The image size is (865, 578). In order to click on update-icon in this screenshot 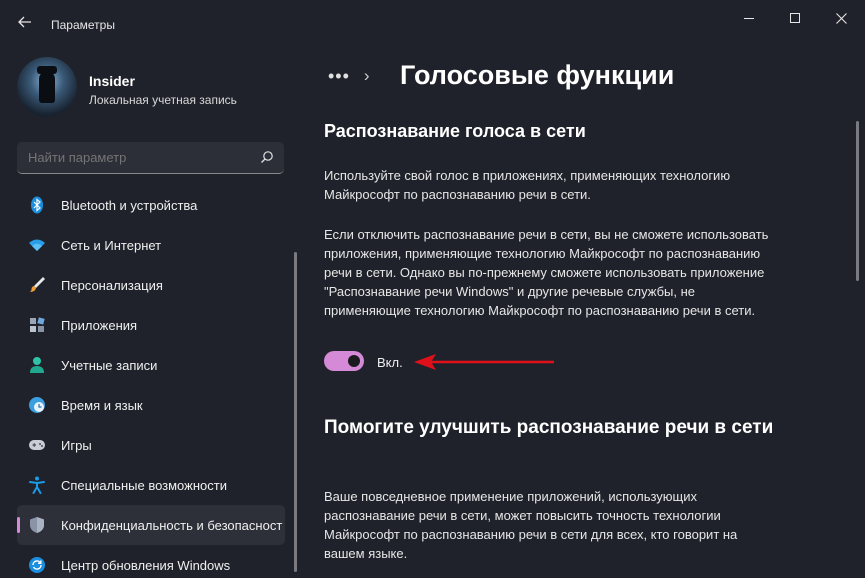, I will do `click(37, 565)`.